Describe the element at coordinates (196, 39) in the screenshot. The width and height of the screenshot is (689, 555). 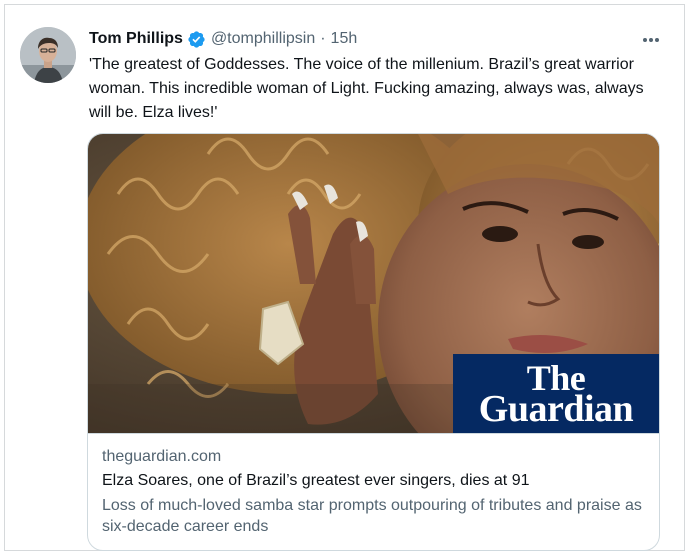
I see `verified-badge-icon` at that location.